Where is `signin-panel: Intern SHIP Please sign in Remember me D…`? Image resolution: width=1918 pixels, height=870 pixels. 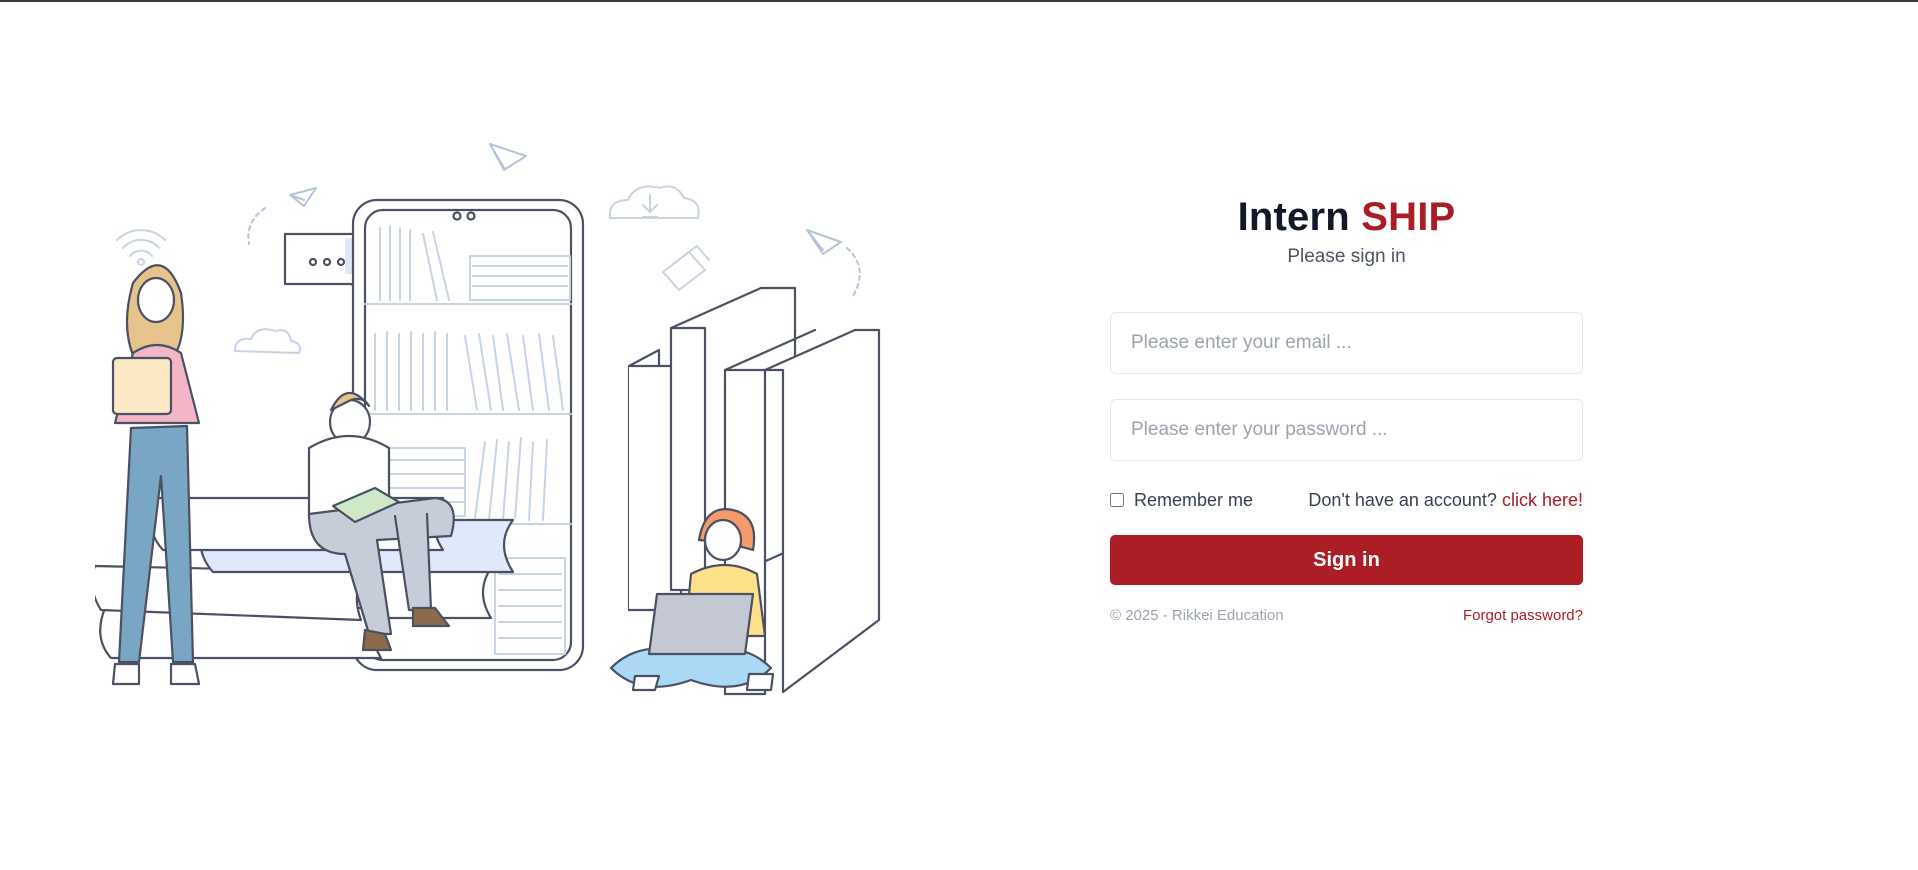
signin-panel: Intern SHIP Please sign in Remember me D… is located at coordinates (1346, 407).